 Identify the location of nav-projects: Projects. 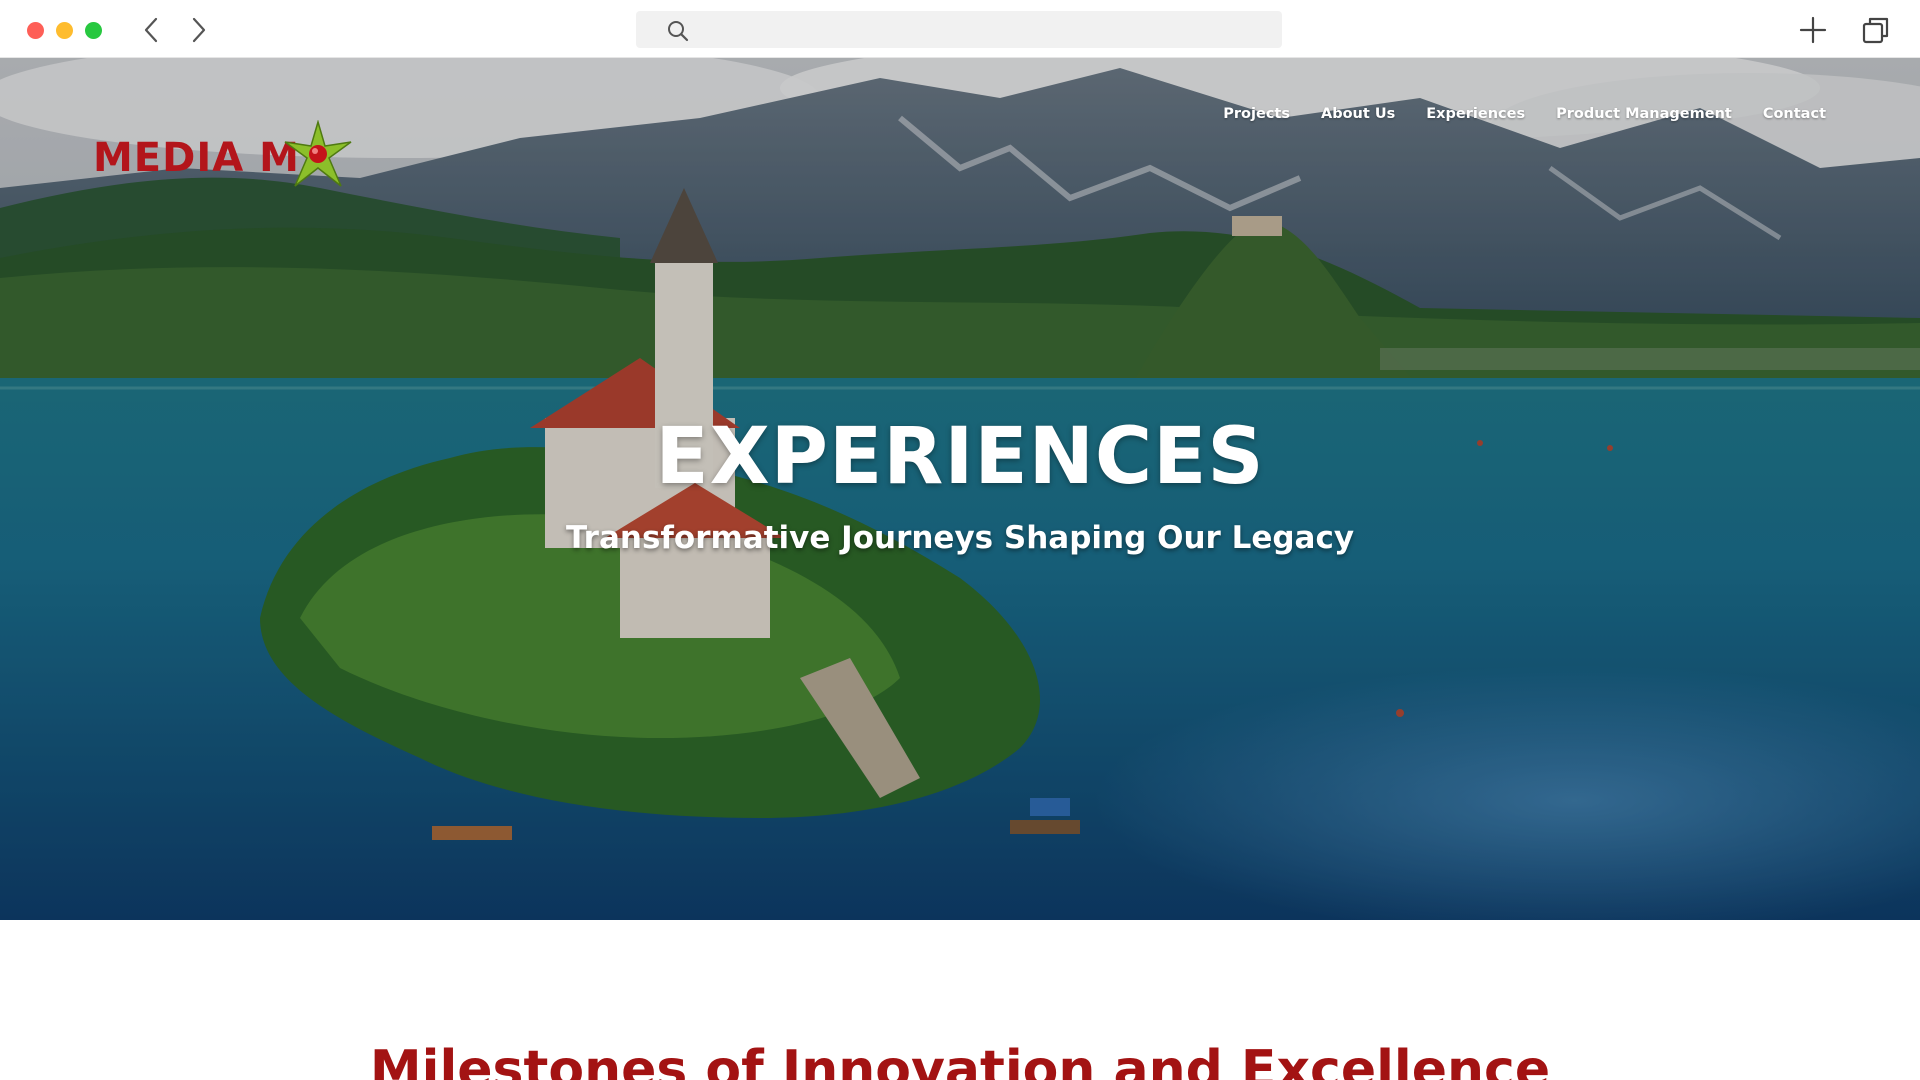
(1256, 114).